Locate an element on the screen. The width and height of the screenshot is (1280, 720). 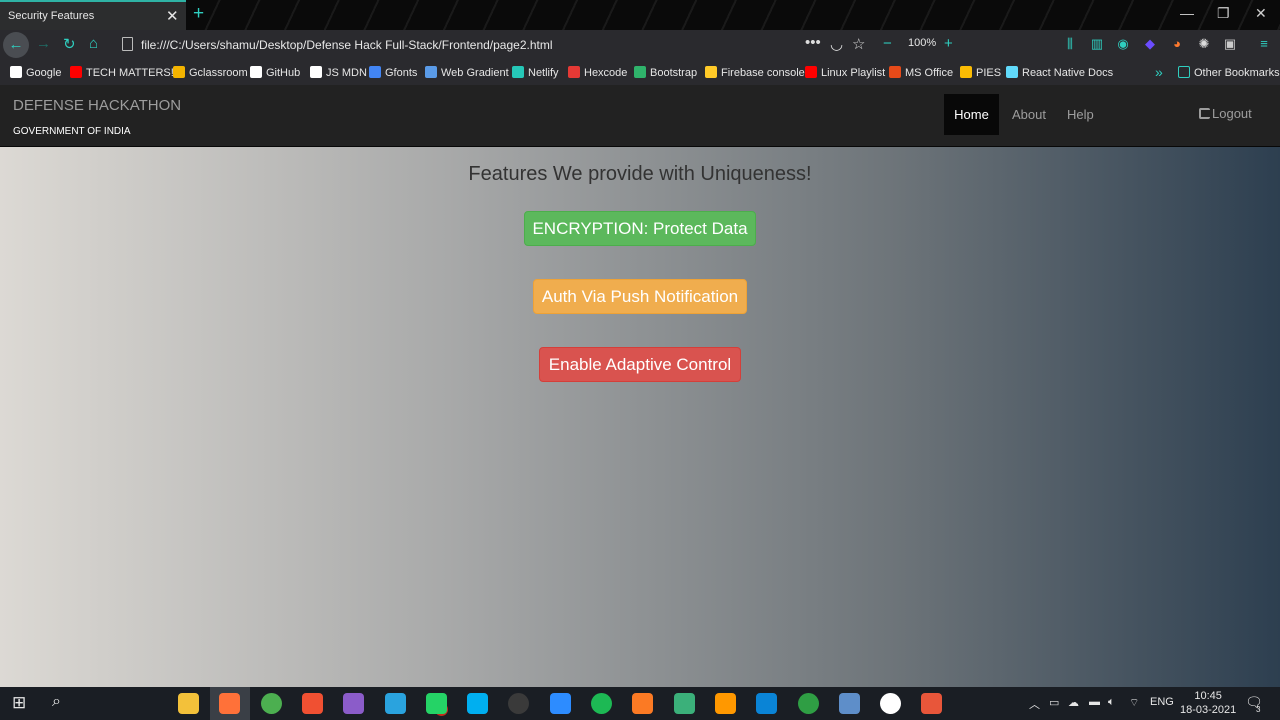
language-indicator: ENG is located at coordinates (1162, 702).